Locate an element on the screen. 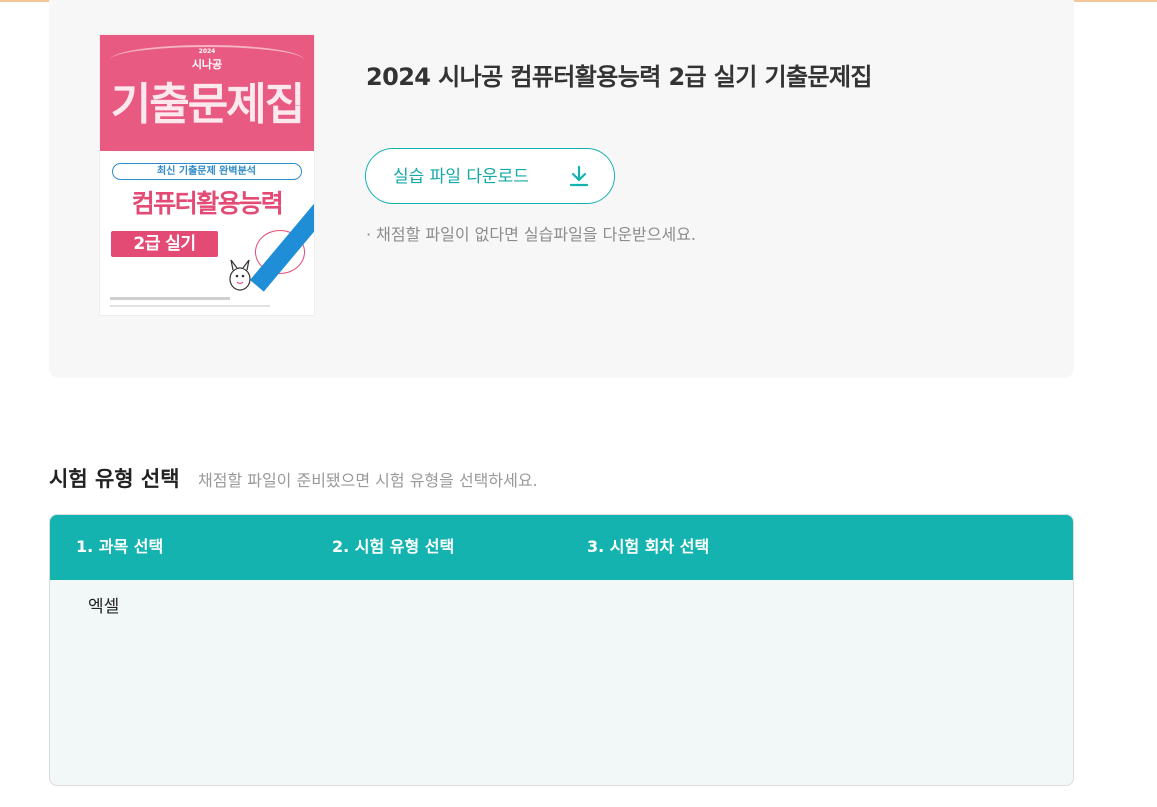  step-exam-type-select: 2. 시험 유형 선택 is located at coordinates (393, 546).